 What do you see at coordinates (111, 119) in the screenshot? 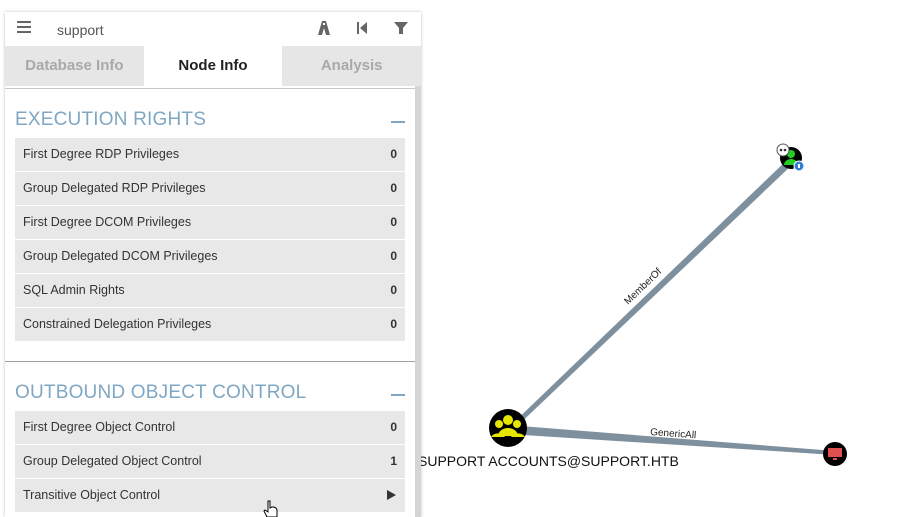
I see `section-title: EXECUTION RIGHTS` at bounding box center [111, 119].